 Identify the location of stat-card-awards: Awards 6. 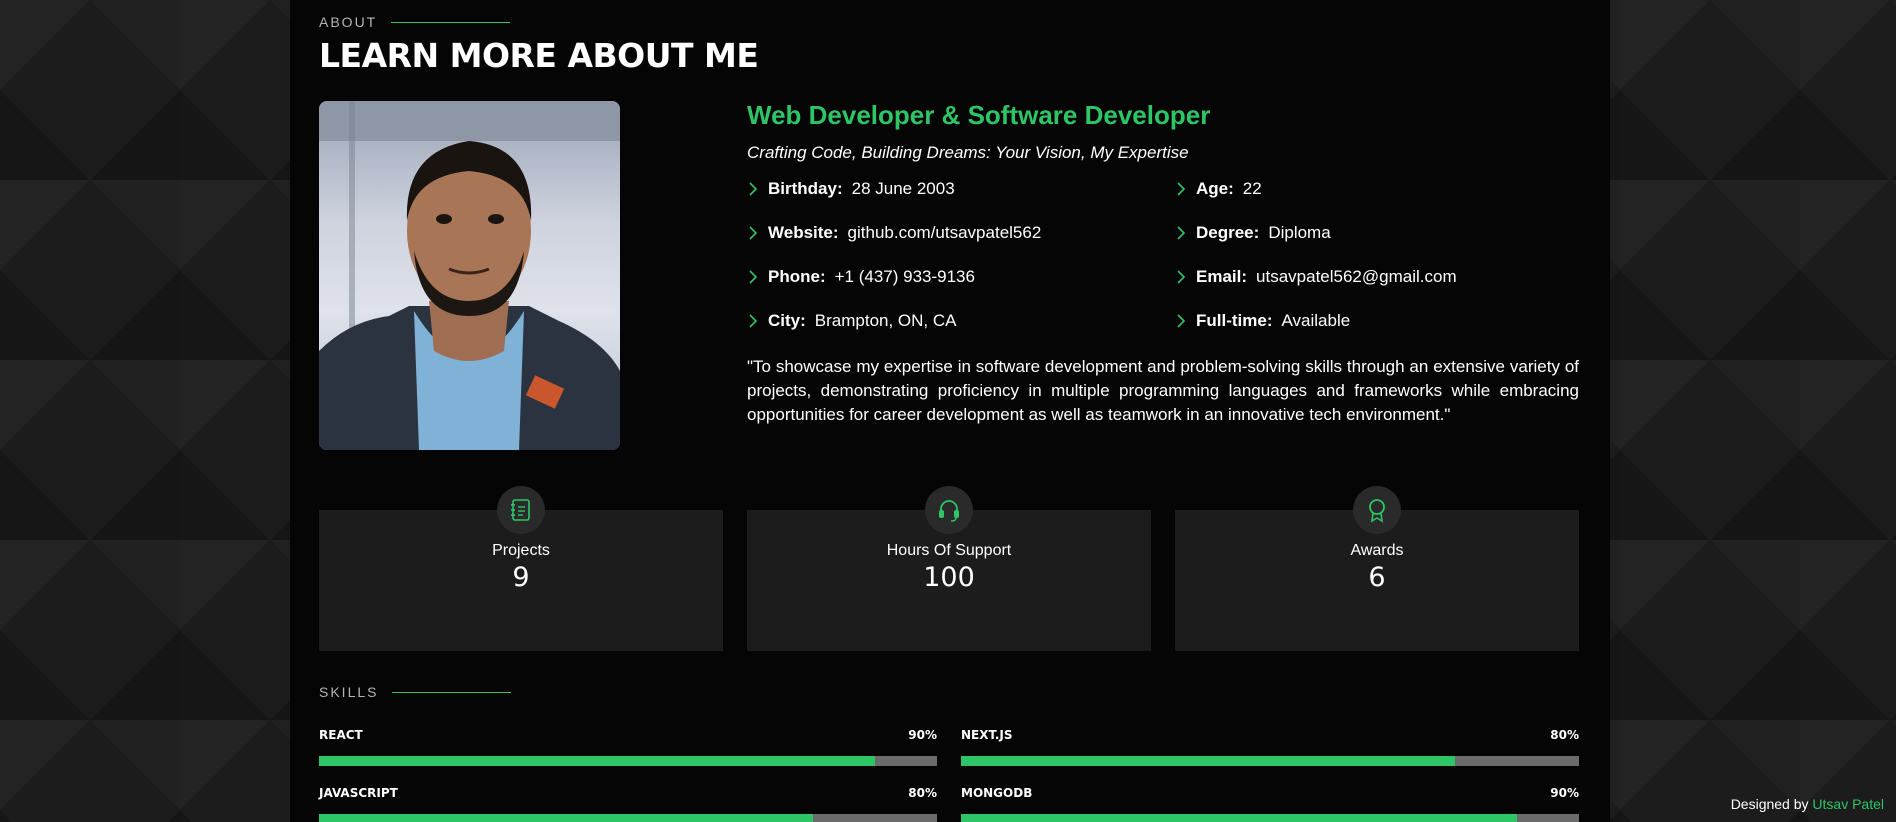
(1377, 568).